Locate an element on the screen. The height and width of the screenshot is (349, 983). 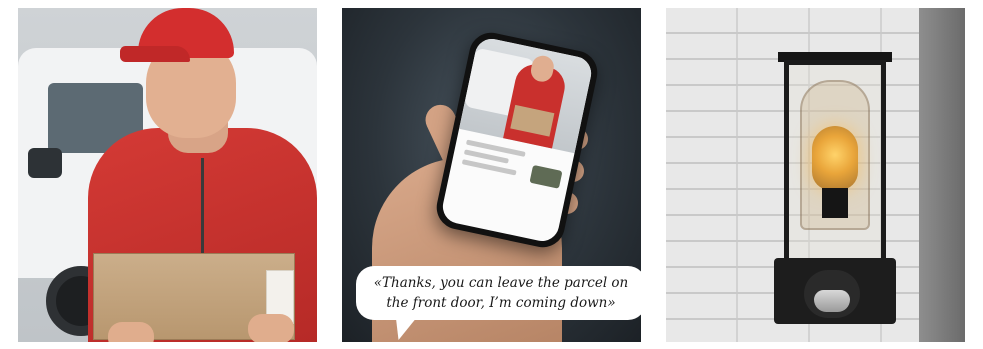
smartphone is located at coordinates (517, 140).